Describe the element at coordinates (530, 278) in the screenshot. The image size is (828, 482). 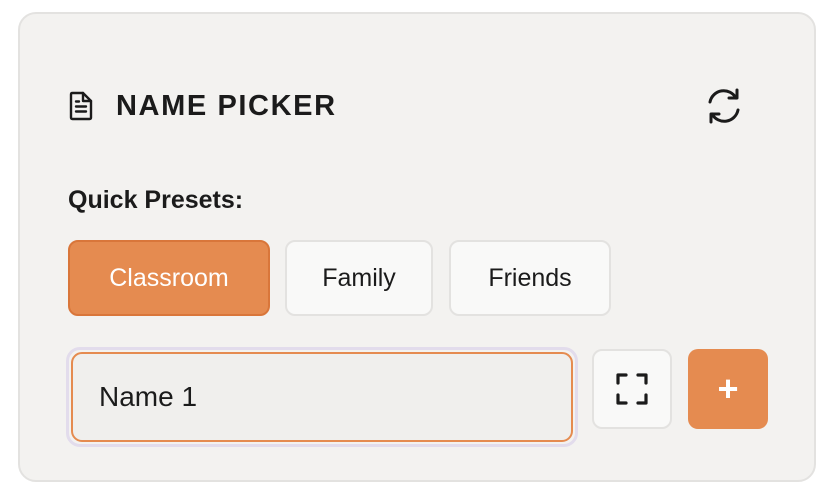
I see `preset-friends-button: Friends` at that location.